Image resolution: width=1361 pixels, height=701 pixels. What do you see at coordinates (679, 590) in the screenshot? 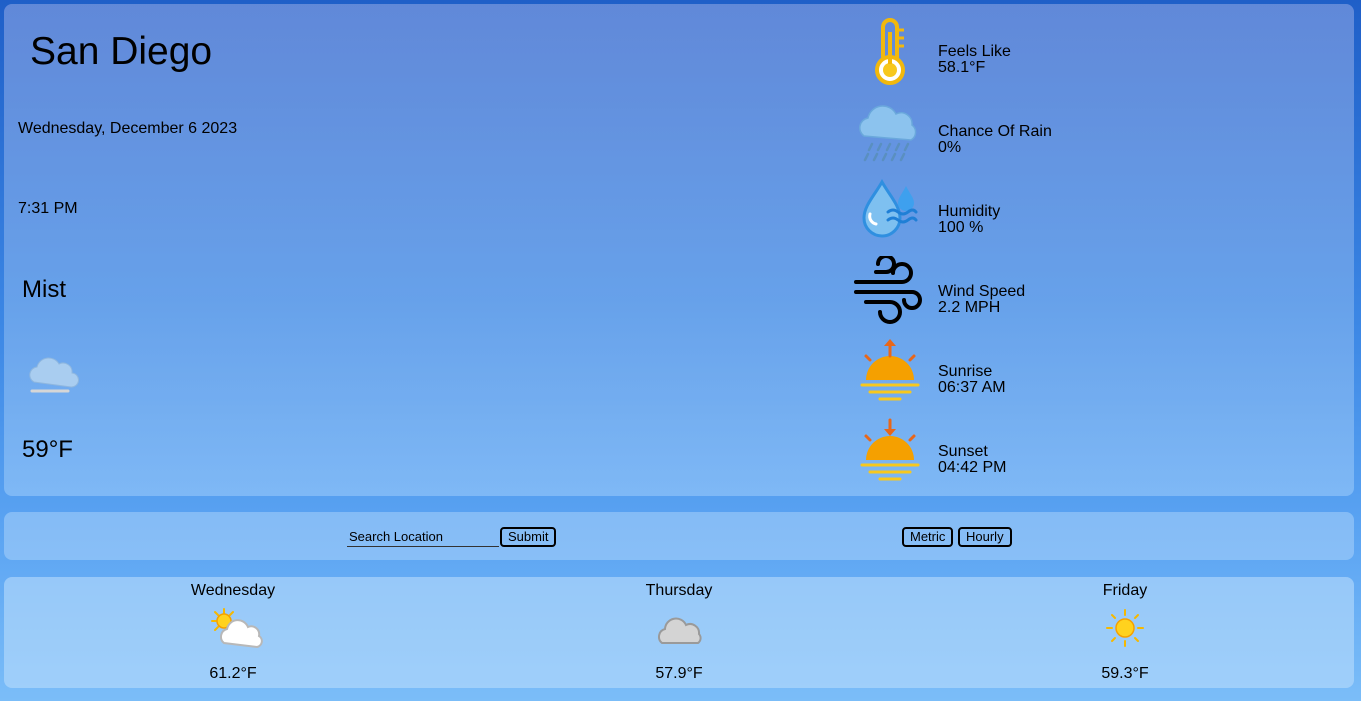
I see `forecast-day-name: Thursday` at bounding box center [679, 590].